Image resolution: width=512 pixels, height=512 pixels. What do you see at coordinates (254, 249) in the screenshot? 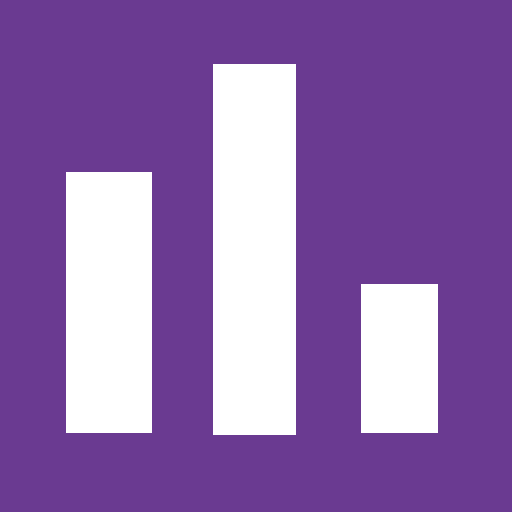
I see `bar-chart-icon-bar-middle` at bounding box center [254, 249].